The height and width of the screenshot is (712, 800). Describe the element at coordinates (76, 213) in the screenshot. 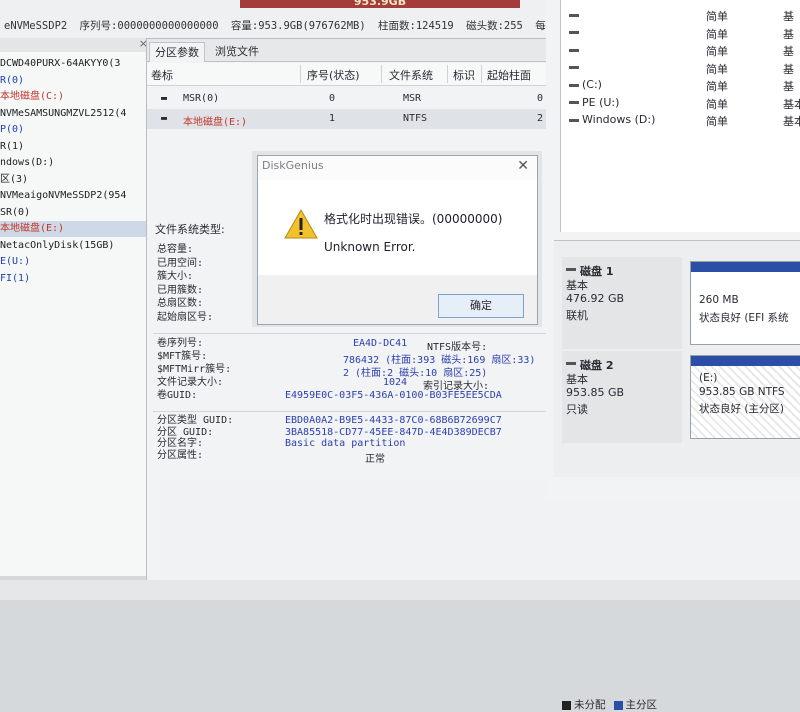

I see `tree-item: SR(0)` at that location.